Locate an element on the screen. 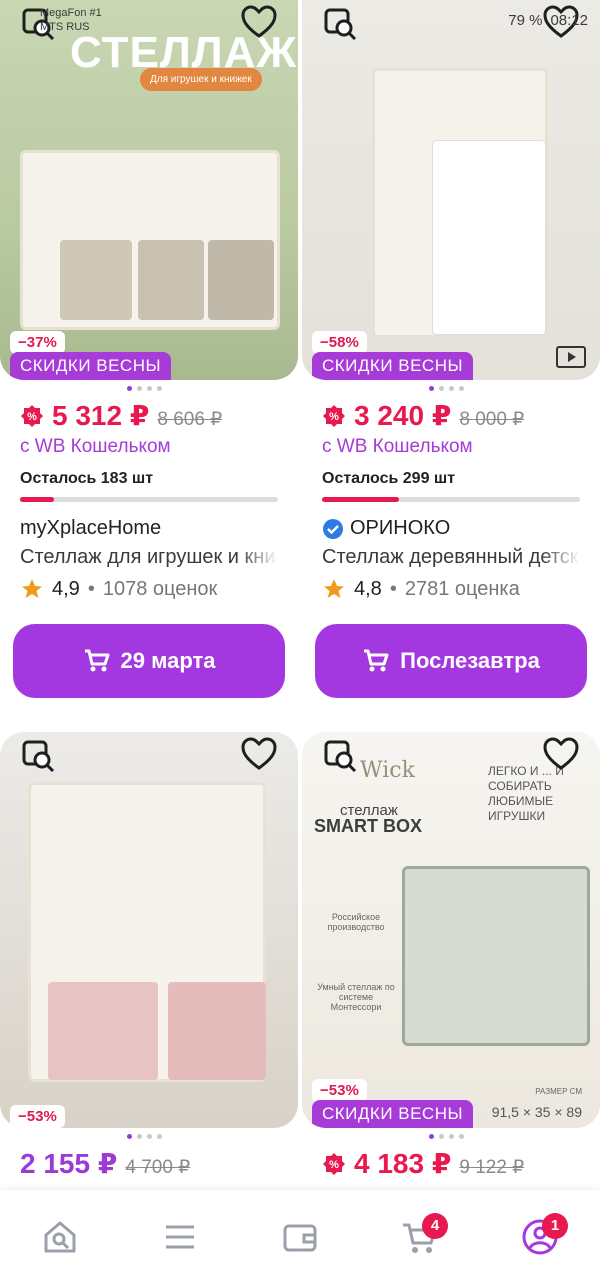  price-row: % 4 183 ₽ 9 122 ₽ is located at coordinates (456, 1163).